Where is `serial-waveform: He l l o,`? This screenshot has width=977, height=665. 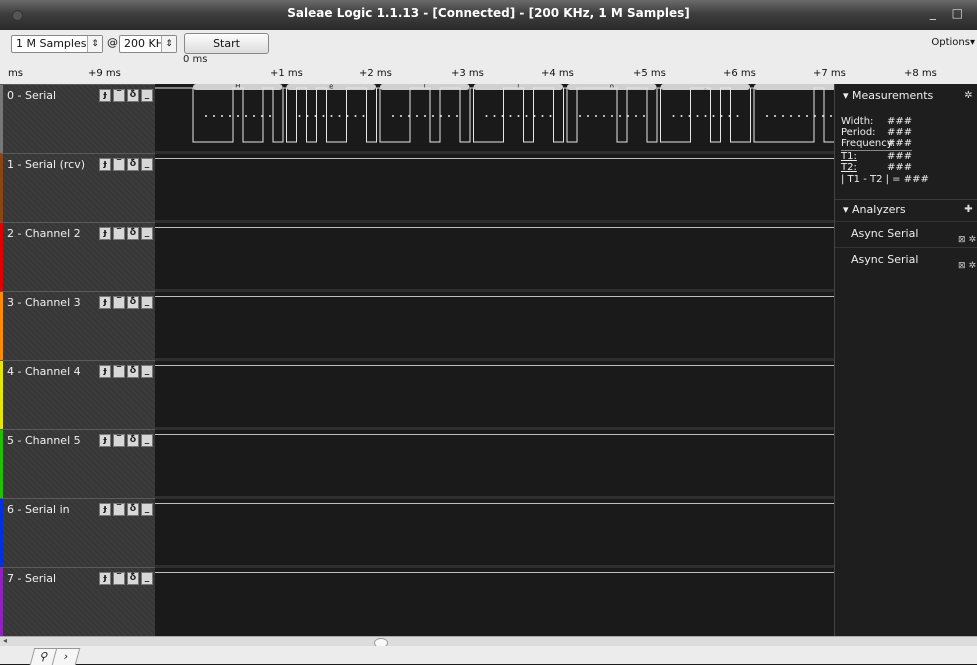
serial-waveform: He l l o, is located at coordinates (494, 113).